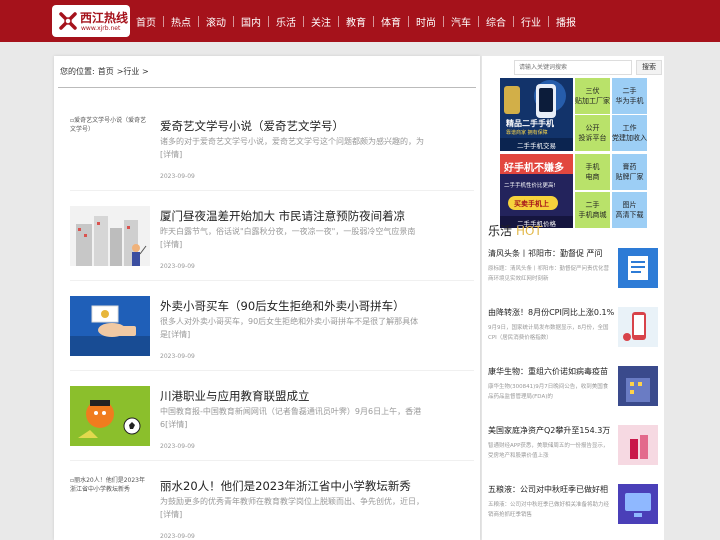 The image size is (720, 540). I want to click on hot-news-title: 康华生物：重组六价诺如病毒疫苗, so click(552, 371).